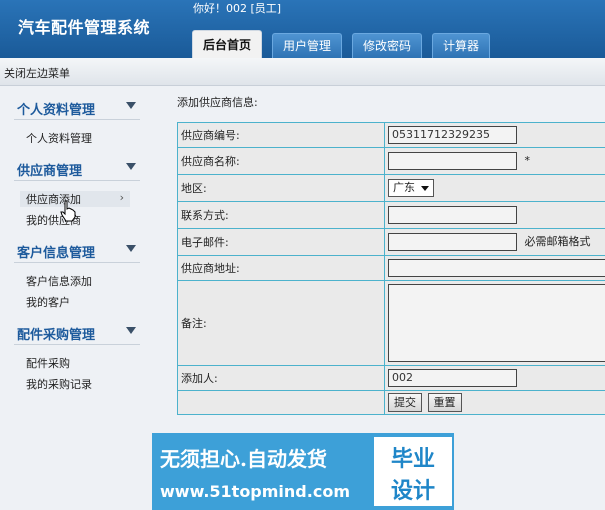 This screenshot has width=605, height=510. I want to click on field-cell: 05311712329235, so click(494, 135).